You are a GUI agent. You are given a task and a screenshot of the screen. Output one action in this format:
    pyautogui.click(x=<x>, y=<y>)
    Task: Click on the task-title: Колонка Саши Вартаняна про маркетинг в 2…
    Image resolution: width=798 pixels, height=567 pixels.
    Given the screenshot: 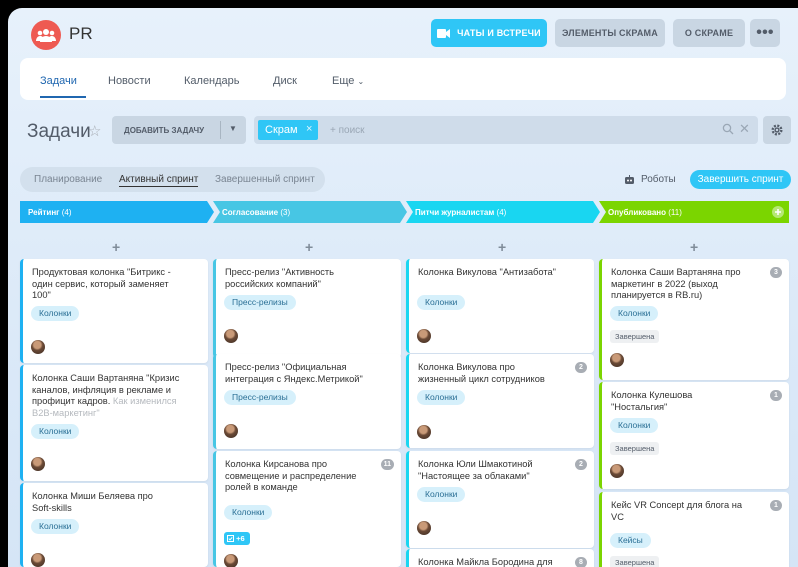 What is the action you would take?
    pyautogui.click(x=676, y=283)
    